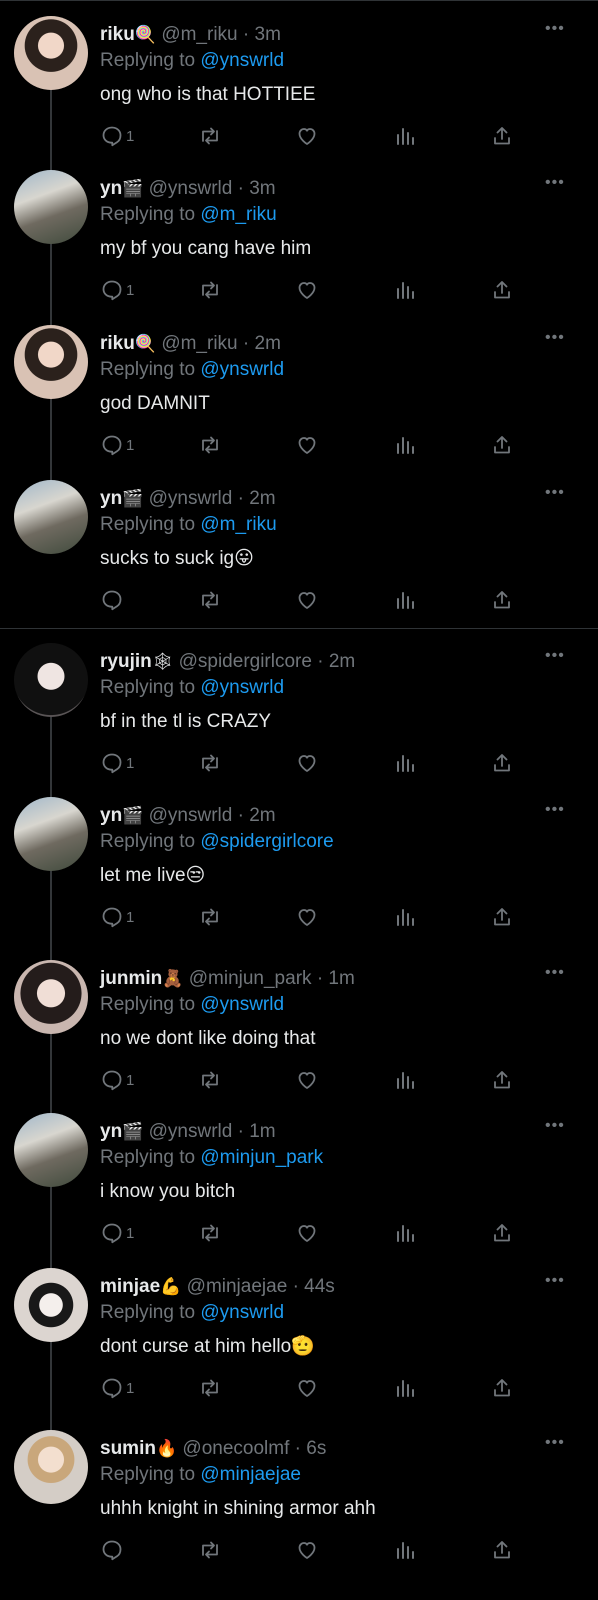  What do you see at coordinates (235, 1448) in the screenshot?
I see `user-handle: @onecoolmf` at bounding box center [235, 1448].